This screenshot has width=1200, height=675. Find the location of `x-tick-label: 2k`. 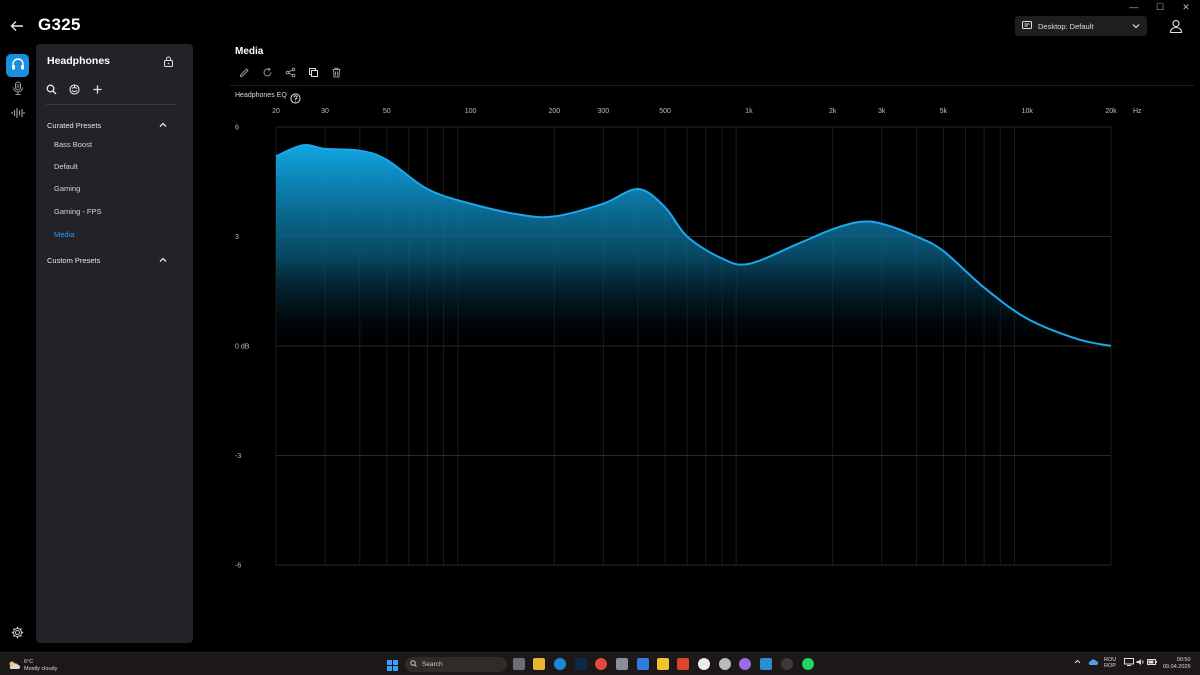

x-tick-label: 2k is located at coordinates (833, 111).